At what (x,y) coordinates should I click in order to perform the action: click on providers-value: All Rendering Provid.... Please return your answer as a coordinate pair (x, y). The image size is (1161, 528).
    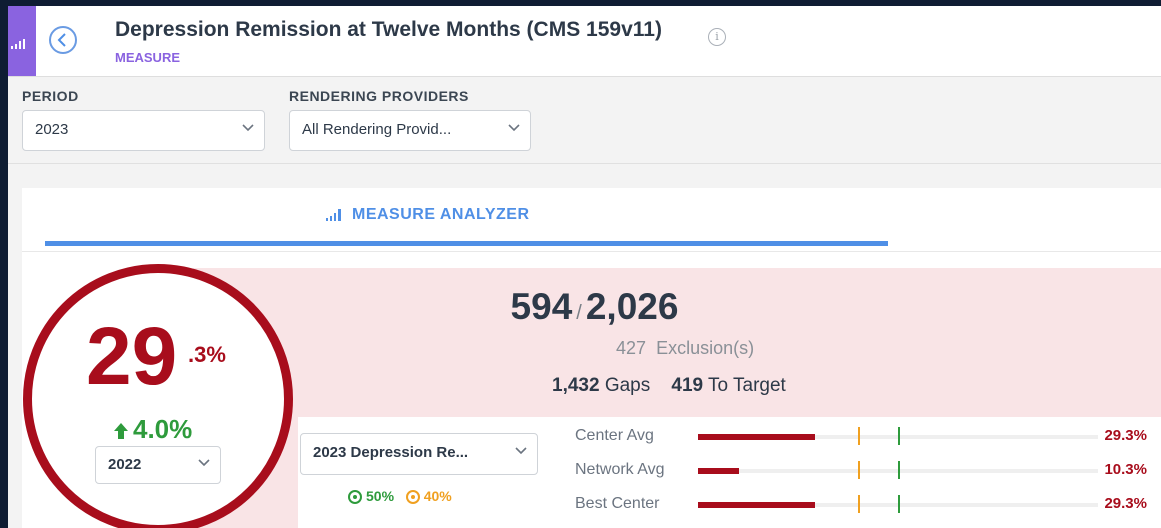
    Looking at the image, I should click on (377, 129).